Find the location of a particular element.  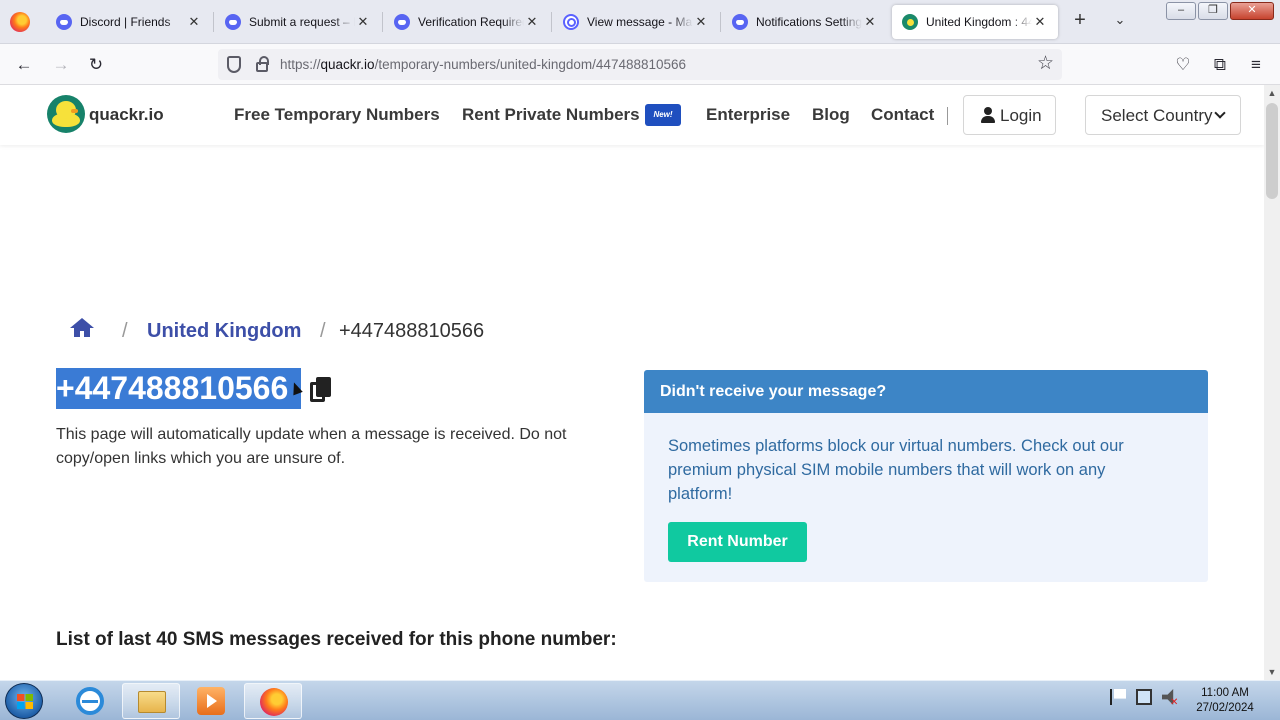

clock-time: 11:00 AM is located at coordinates (1225, 693).